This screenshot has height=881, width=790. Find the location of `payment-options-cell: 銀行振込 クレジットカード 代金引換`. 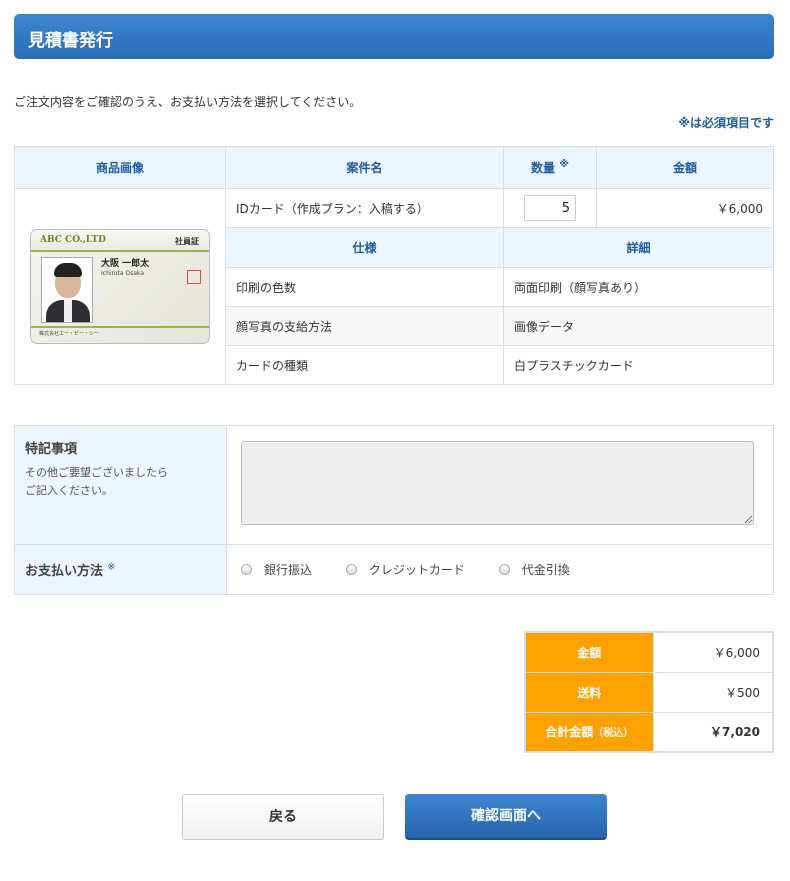

payment-options-cell: 銀行振込 クレジットカード 代金引換 is located at coordinates (500, 569).